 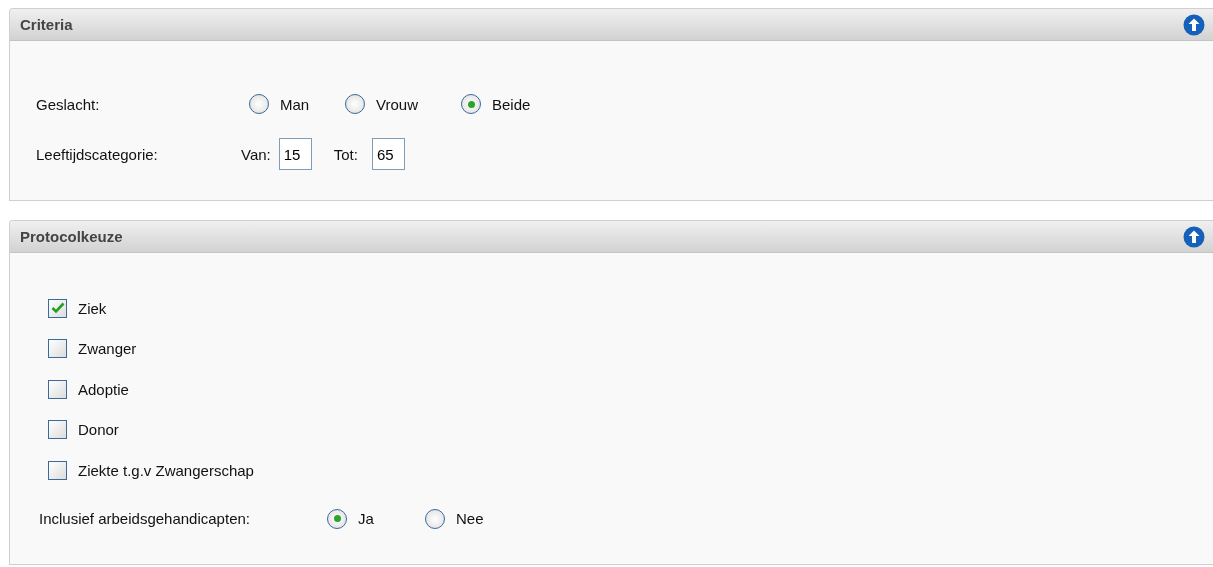 I want to click on field-label: Leeftijdscategorie:, so click(x=97, y=154).